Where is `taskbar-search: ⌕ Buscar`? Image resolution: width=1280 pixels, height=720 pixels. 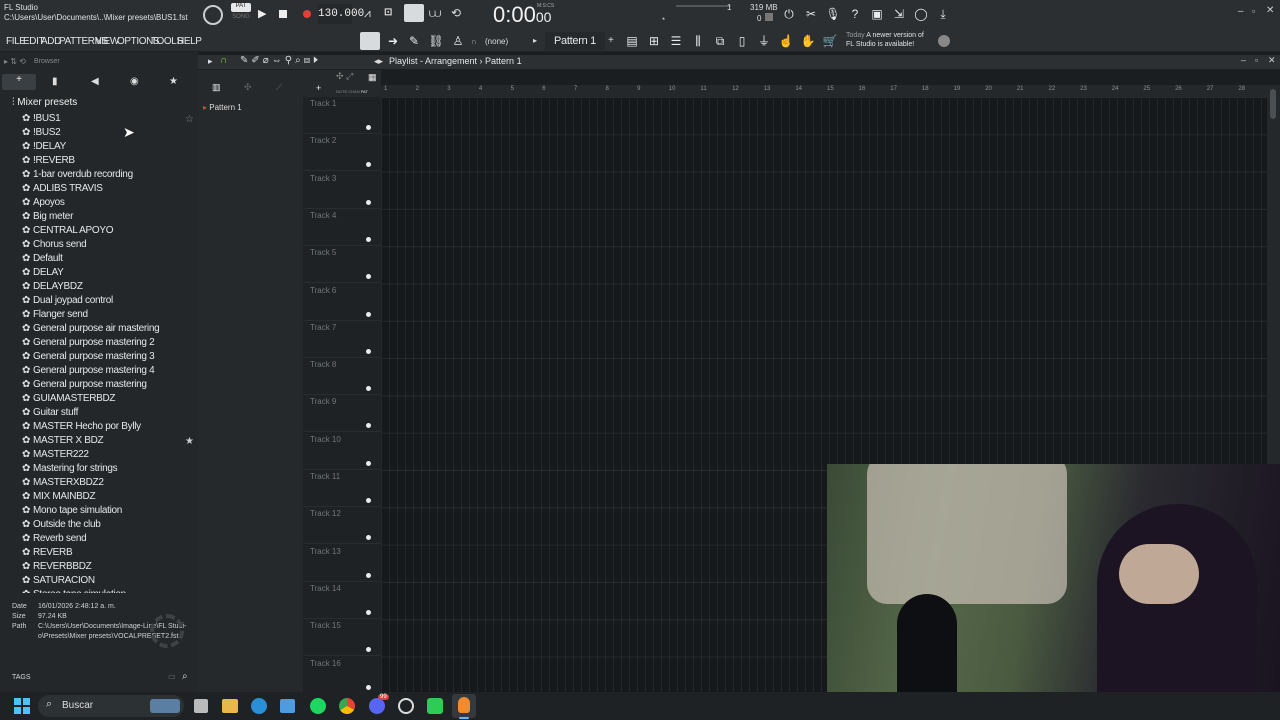 taskbar-search: ⌕ Buscar is located at coordinates (111, 706).